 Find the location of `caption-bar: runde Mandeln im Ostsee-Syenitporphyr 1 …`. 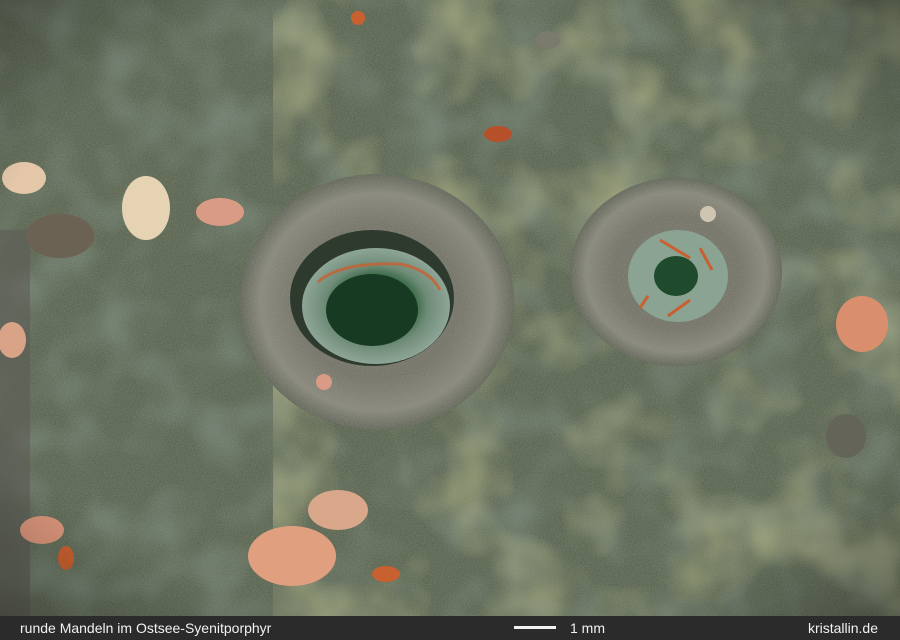

caption-bar: runde Mandeln im Ostsee-Syenitporphyr 1 … is located at coordinates (450, 628).